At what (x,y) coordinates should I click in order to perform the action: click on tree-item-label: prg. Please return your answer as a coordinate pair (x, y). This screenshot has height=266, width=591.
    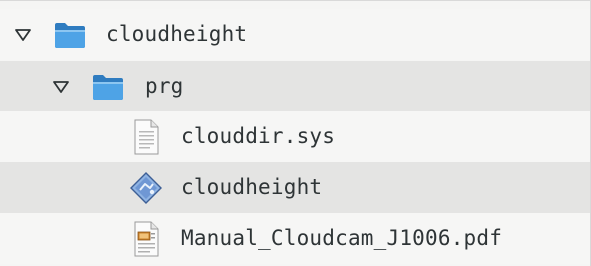
    Looking at the image, I should click on (164, 86).